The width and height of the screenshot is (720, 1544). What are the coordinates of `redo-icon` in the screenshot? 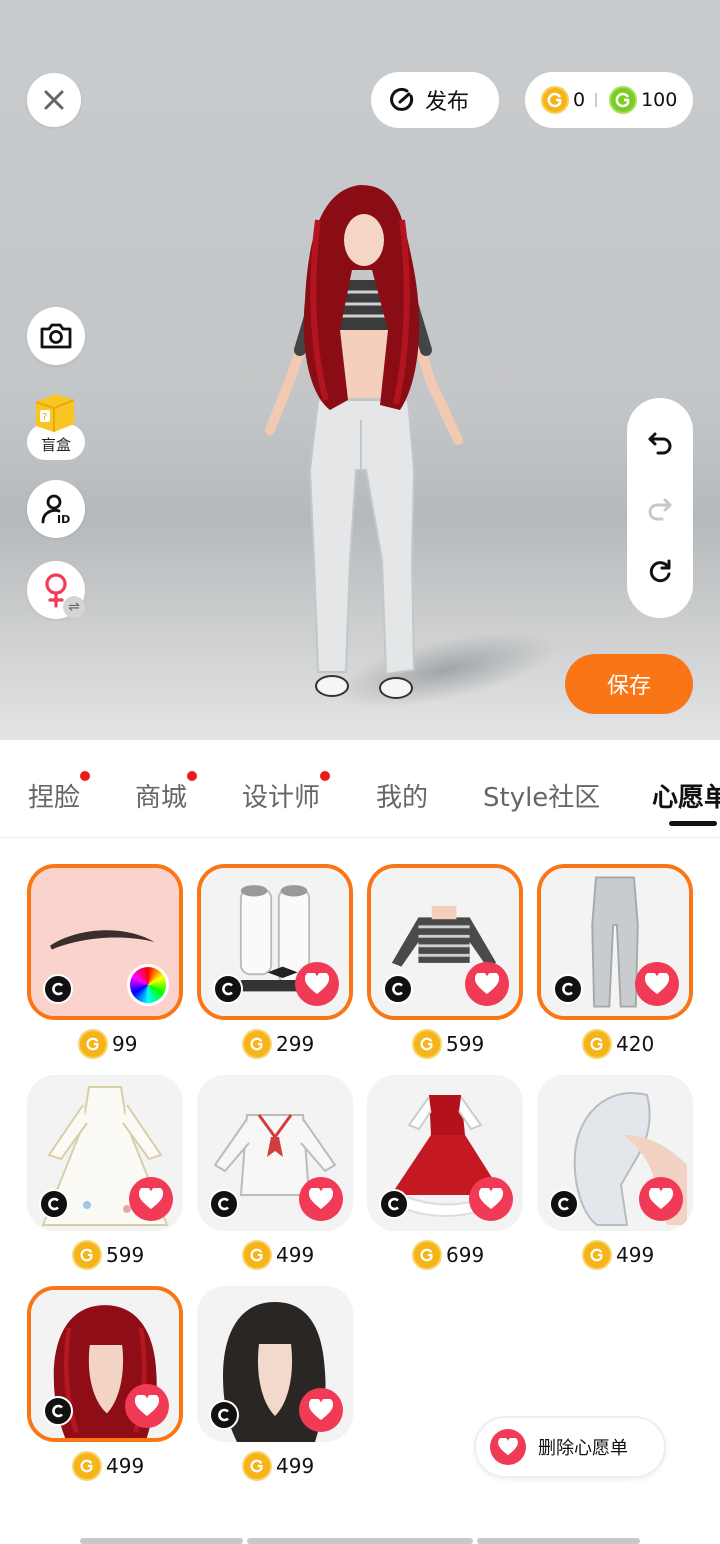 It's located at (660, 509).